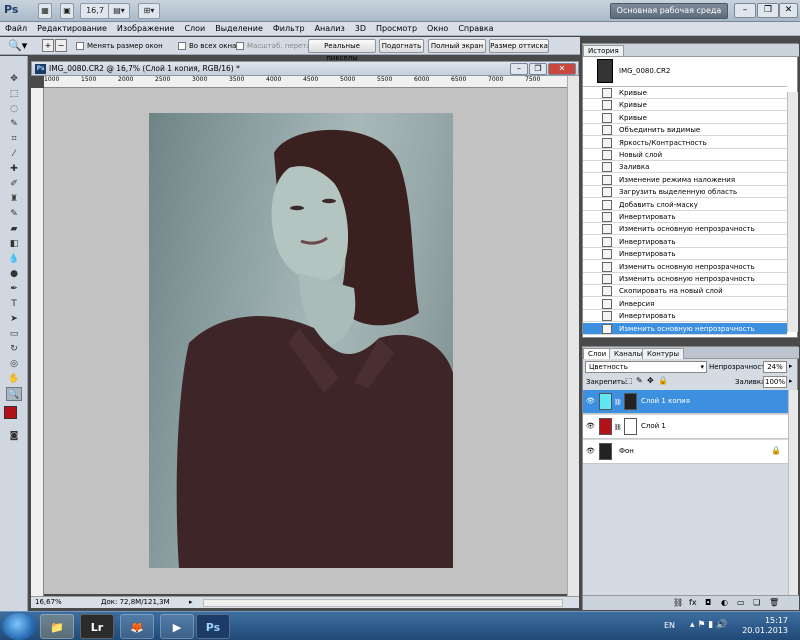 This screenshot has width=800, height=640. I want to click on history-step: Скопировать на новый слой, so click(685, 291).